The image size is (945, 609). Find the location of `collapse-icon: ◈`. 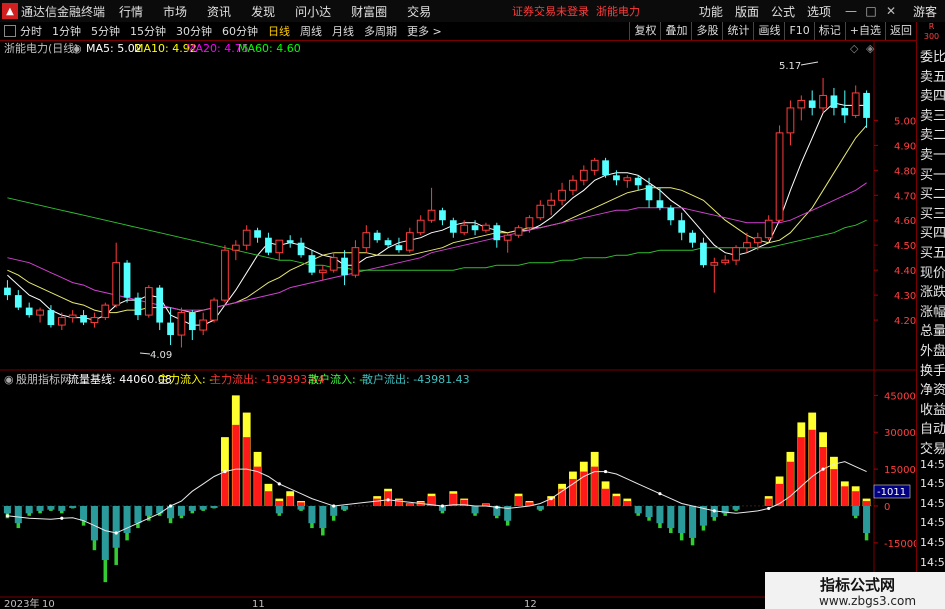

collapse-icon: ◈ is located at coordinates (870, 48).